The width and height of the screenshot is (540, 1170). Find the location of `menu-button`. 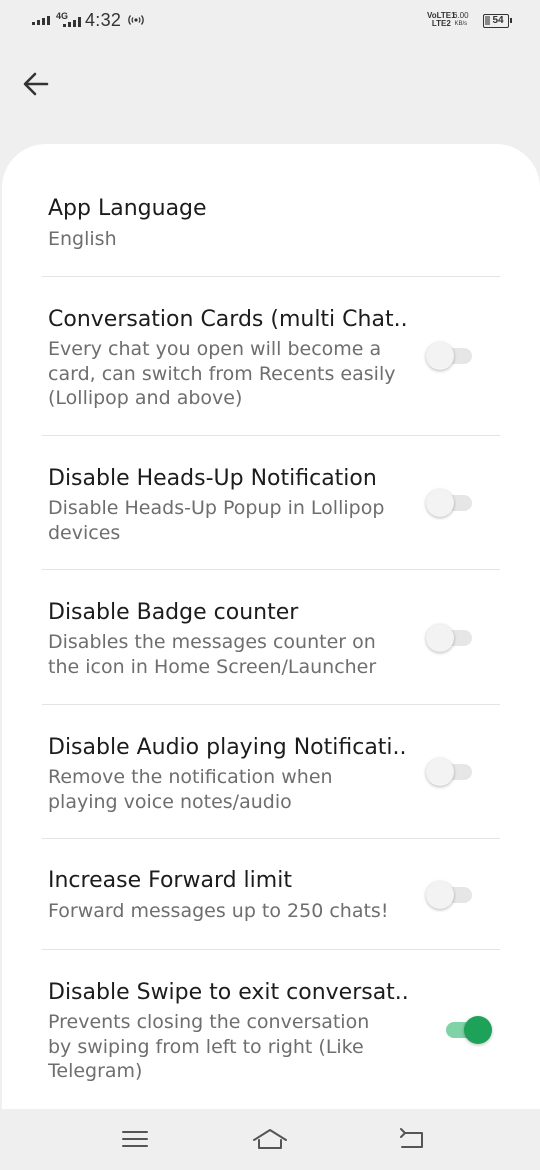

menu-button is located at coordinates (135, 1139).